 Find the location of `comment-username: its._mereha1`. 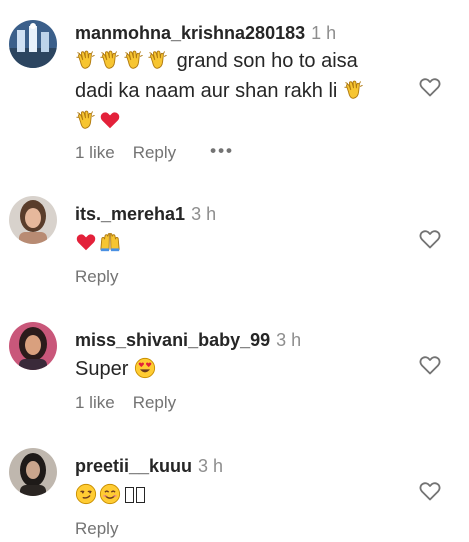

comment-username: its._mereha1 is located at coordinates (130, 214).